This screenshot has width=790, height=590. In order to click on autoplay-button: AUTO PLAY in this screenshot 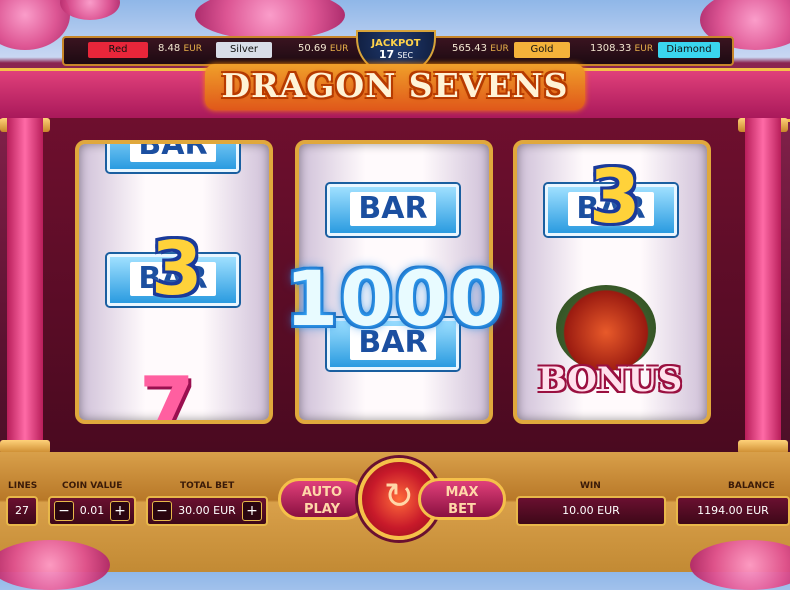, I will do `click(322, 499)`.